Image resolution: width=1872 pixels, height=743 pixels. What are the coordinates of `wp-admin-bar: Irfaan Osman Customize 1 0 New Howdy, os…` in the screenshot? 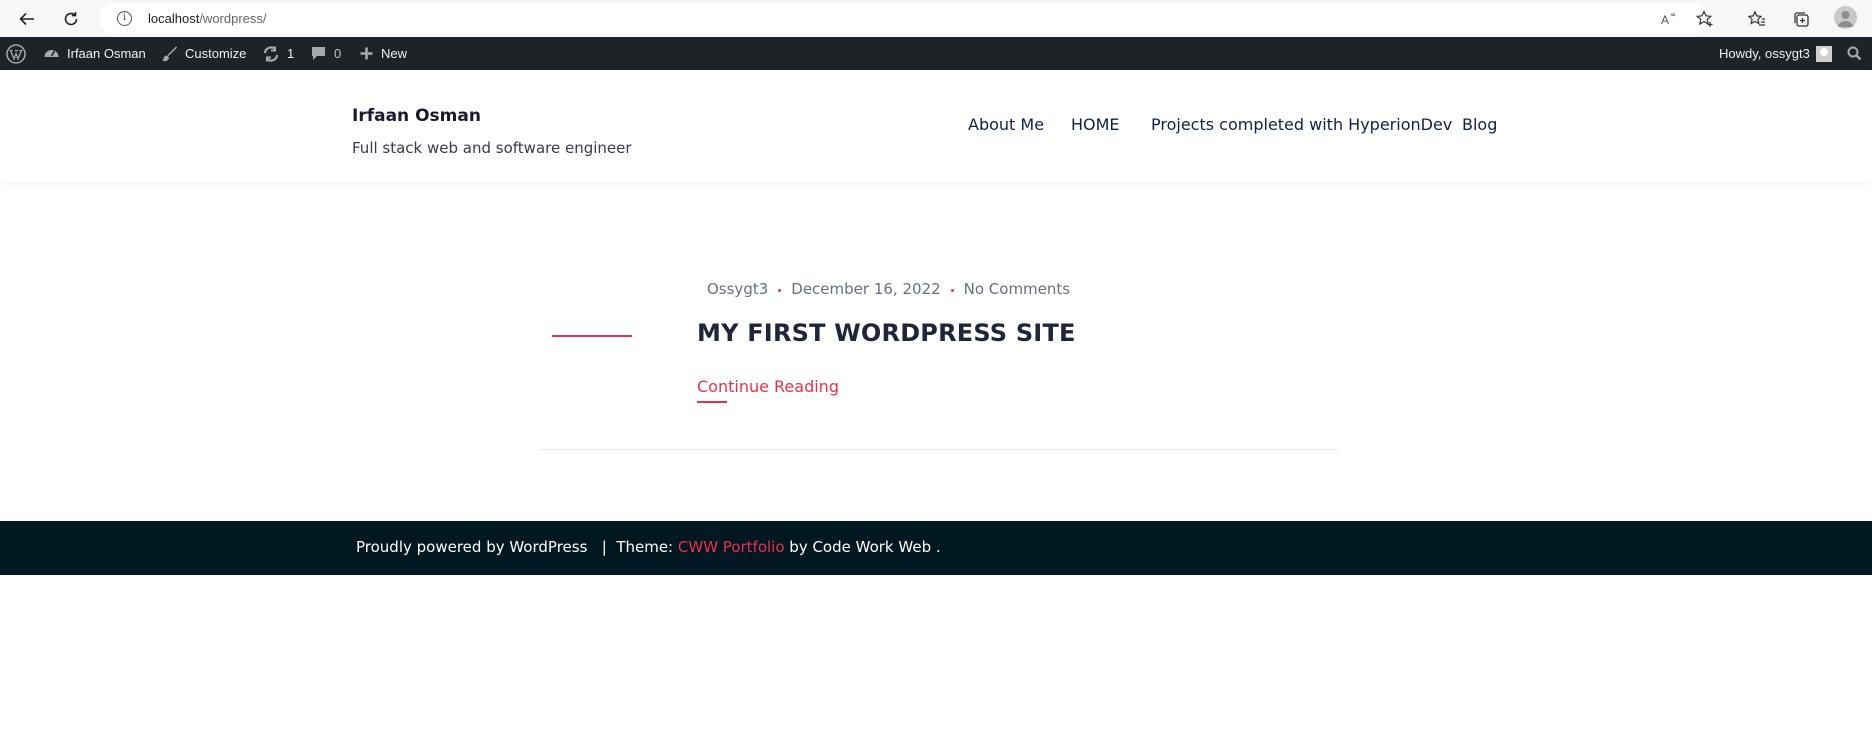 It's located at (936, 53).